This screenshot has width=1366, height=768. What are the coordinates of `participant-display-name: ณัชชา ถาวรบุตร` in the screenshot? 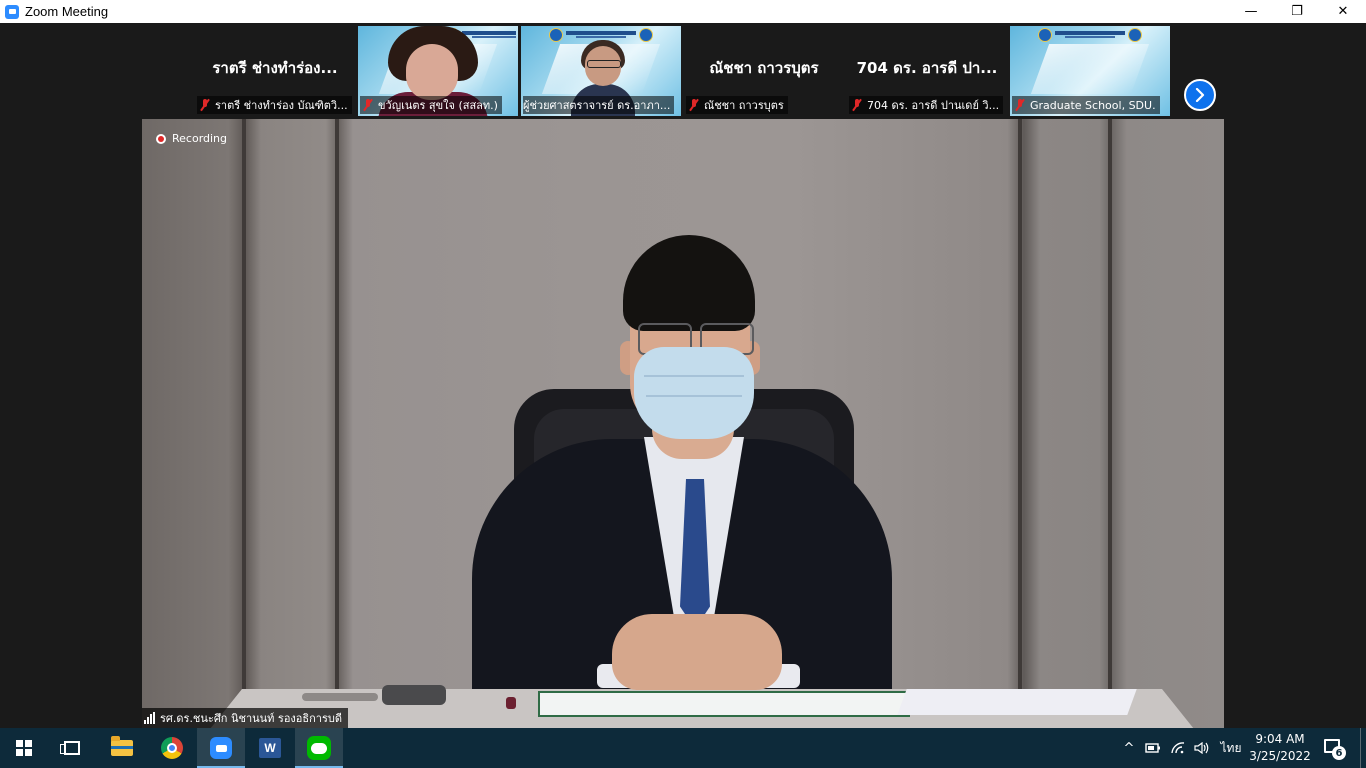 It's located at (764, 68).